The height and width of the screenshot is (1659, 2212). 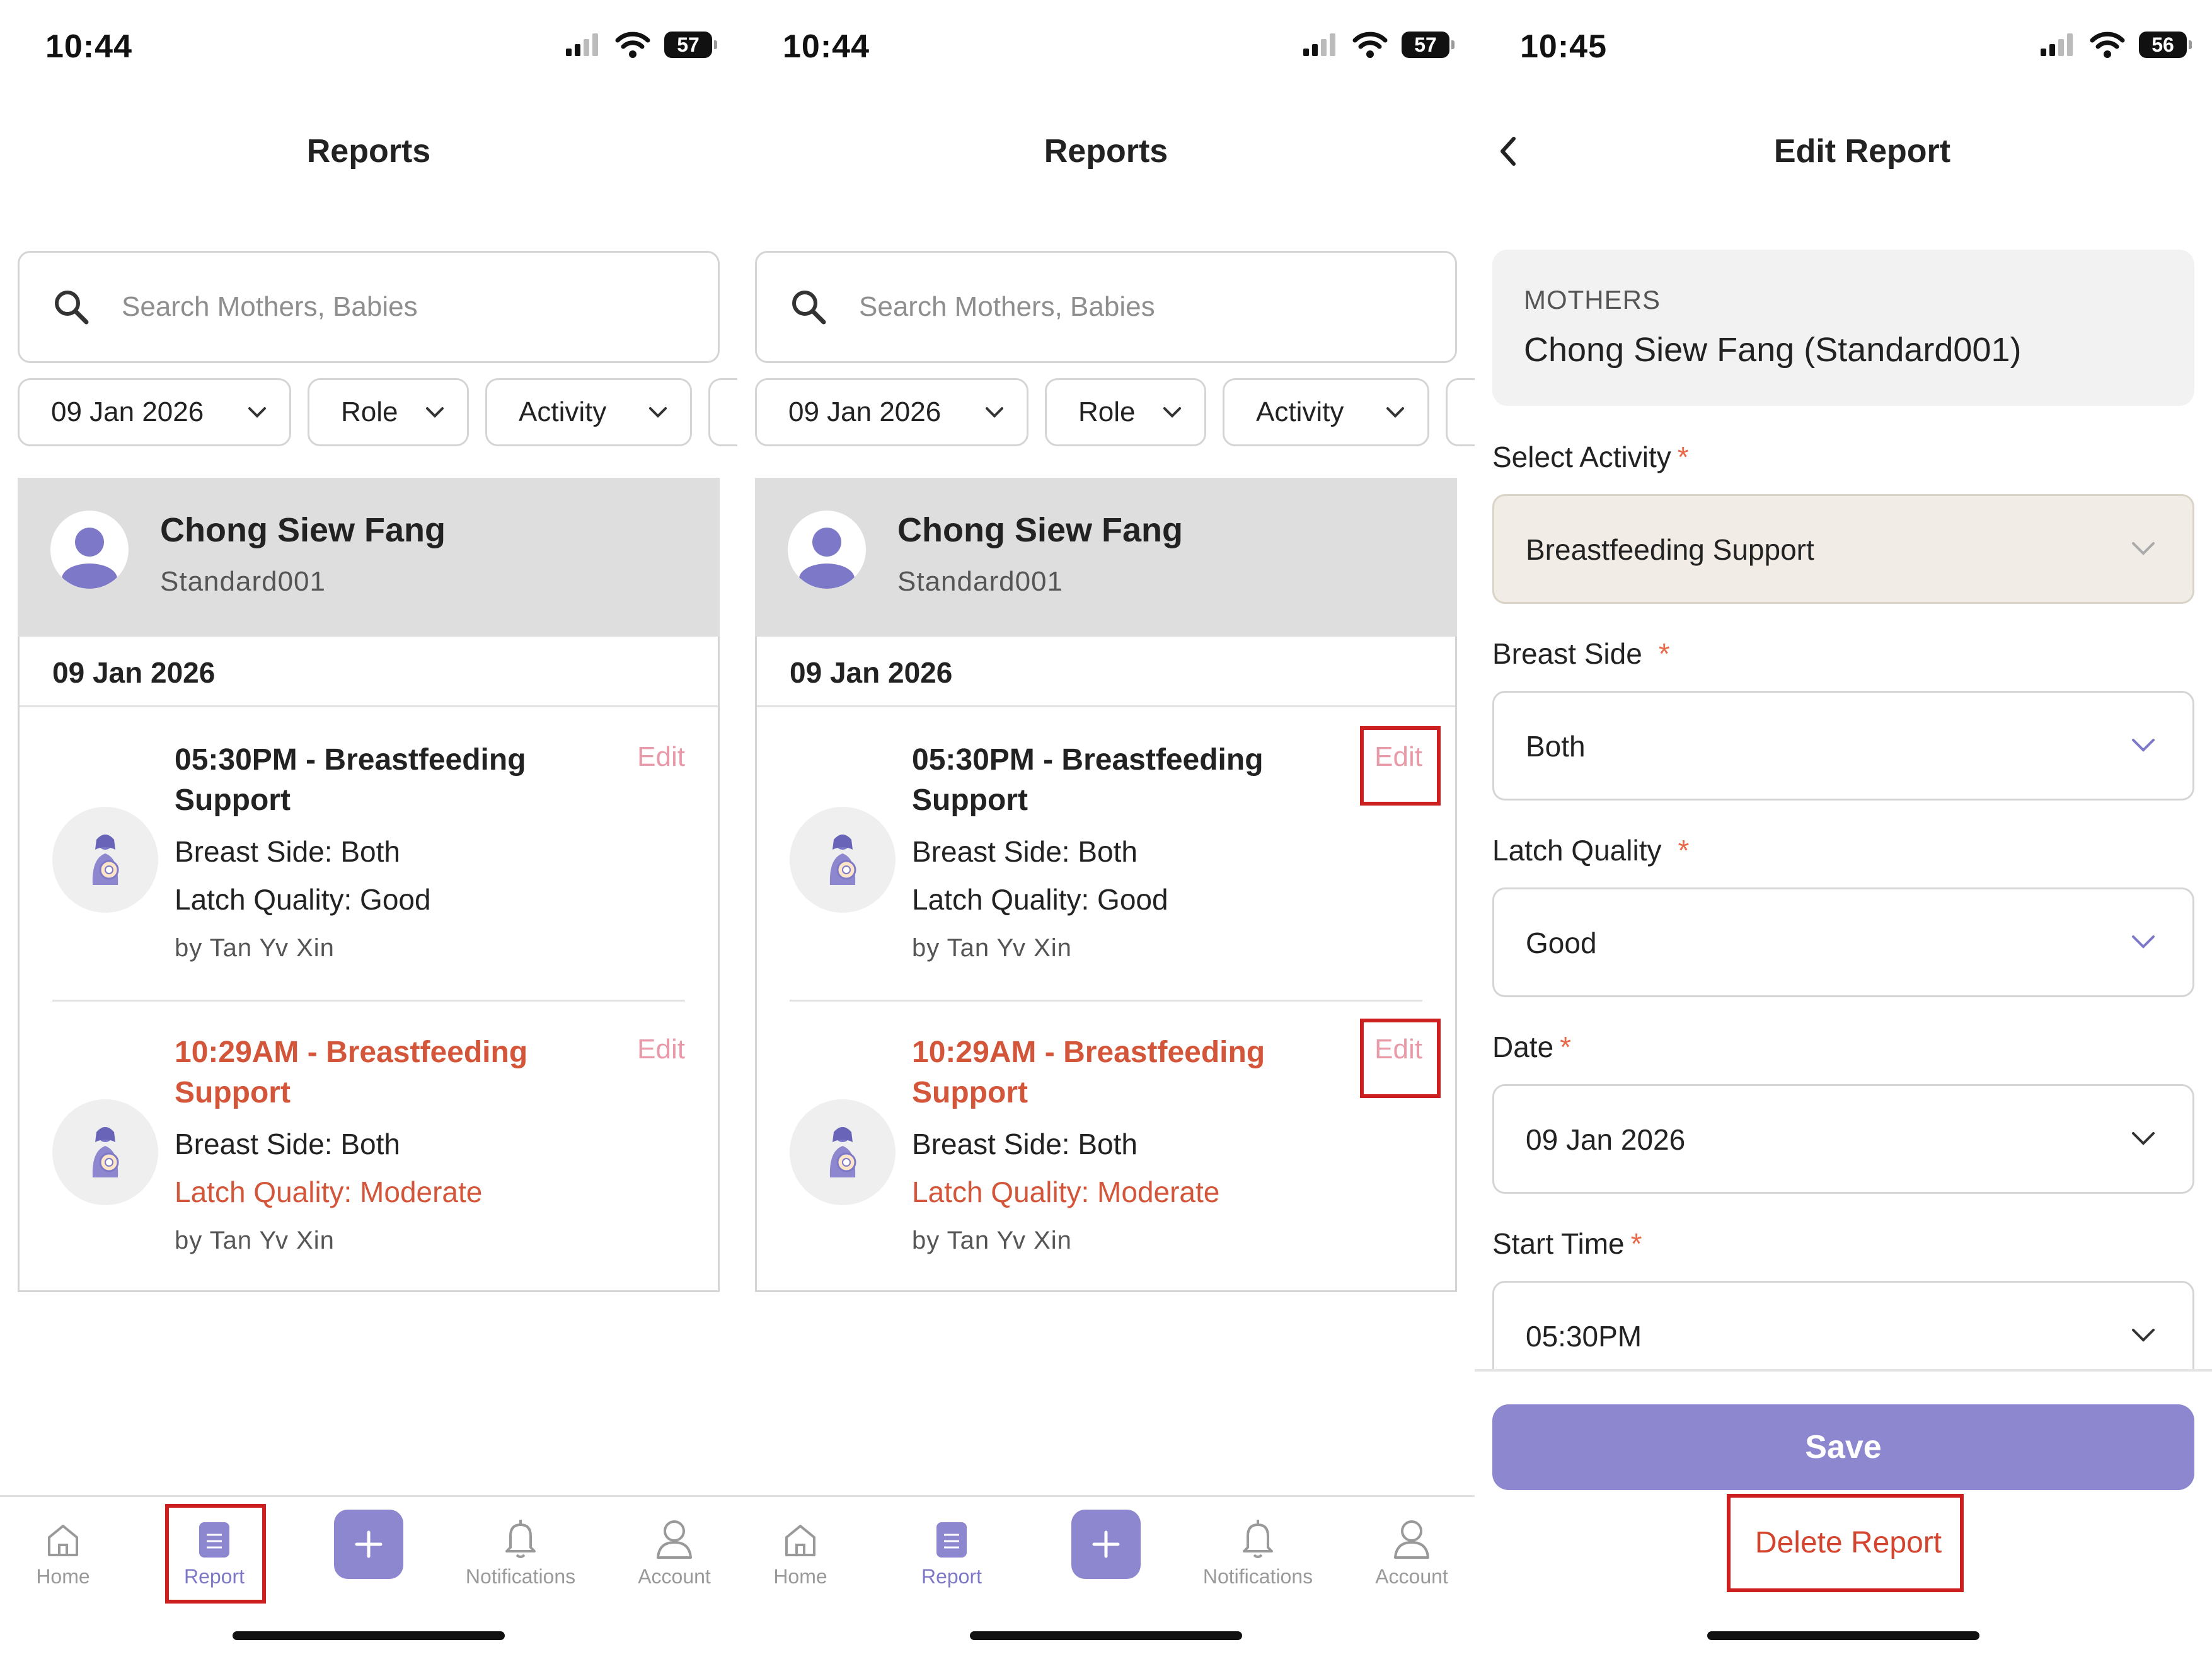 I want to click on chevron-left-icon, so click(x=1508, y=151).